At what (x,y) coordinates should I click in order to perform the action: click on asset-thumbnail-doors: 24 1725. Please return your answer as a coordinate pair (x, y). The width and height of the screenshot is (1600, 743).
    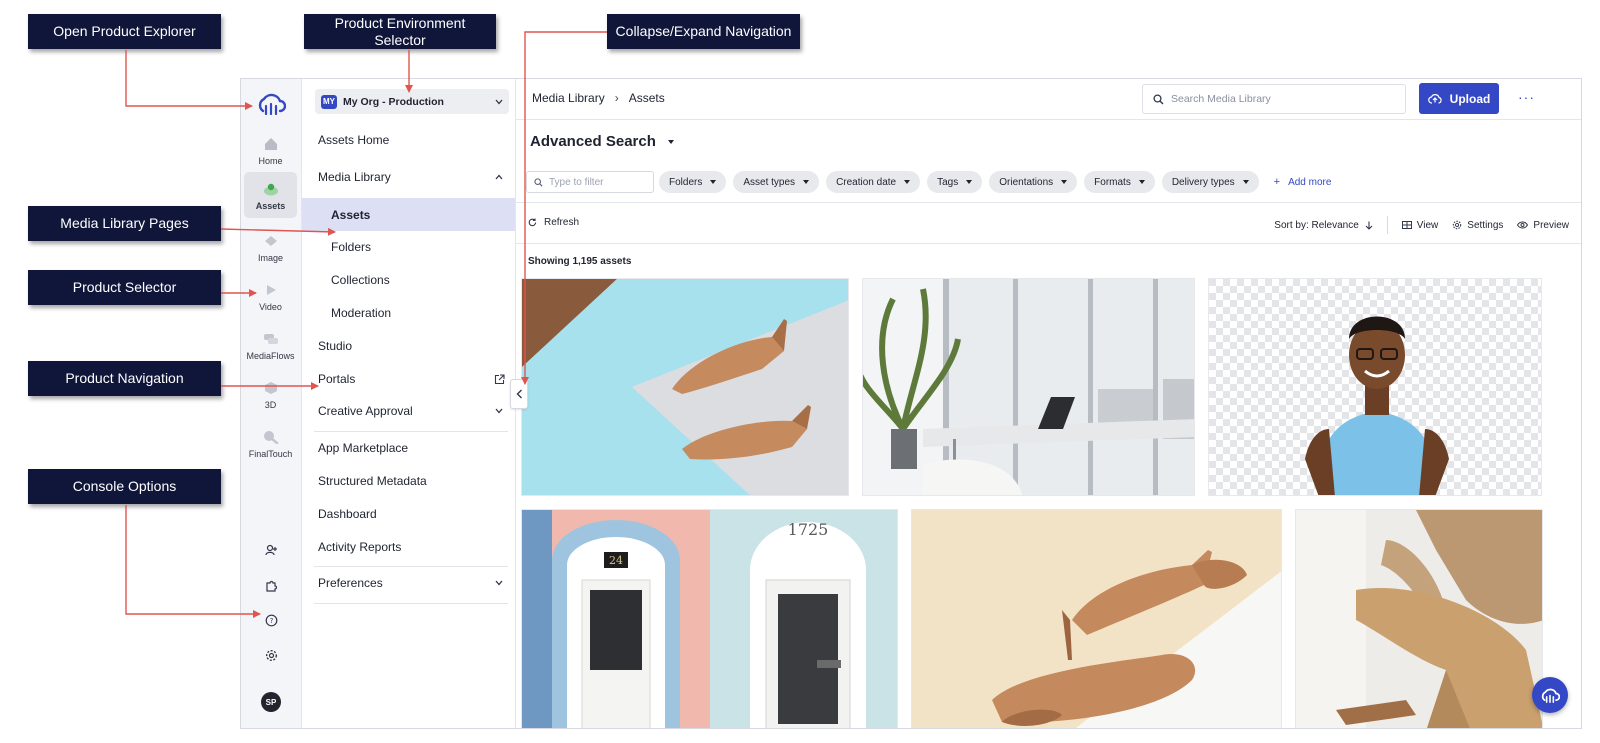
    Looking at the image, I should click on (709, 618).